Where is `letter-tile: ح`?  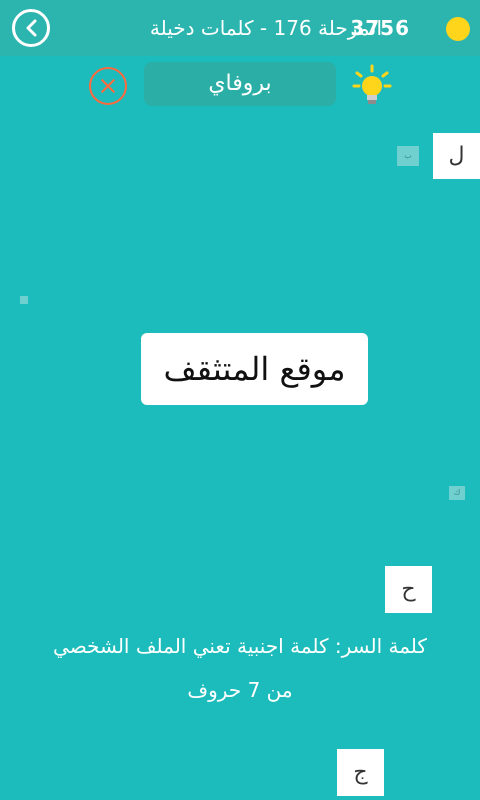
letter-tile: ح is located at coordinates (408, 589).